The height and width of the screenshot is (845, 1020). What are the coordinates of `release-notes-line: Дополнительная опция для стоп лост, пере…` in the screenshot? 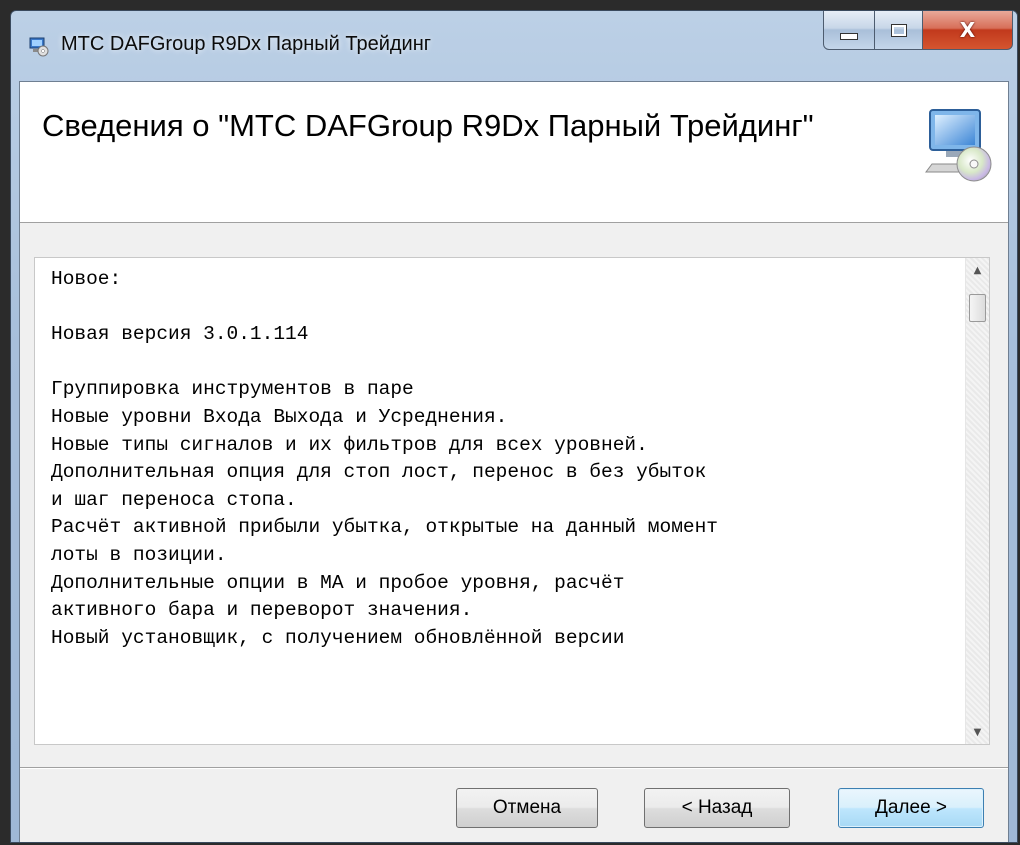 It's located at (379, 472).